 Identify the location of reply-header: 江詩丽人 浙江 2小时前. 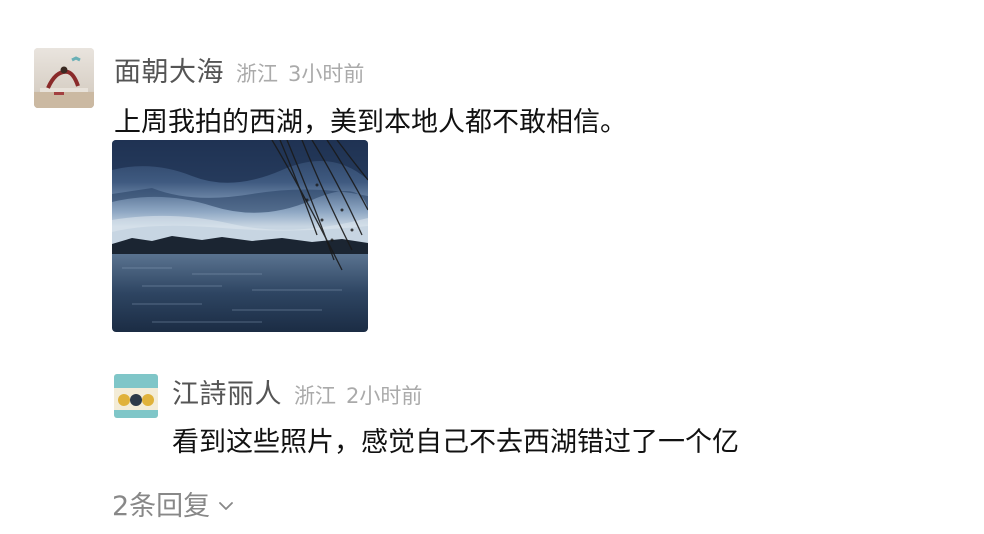
(297, 391).